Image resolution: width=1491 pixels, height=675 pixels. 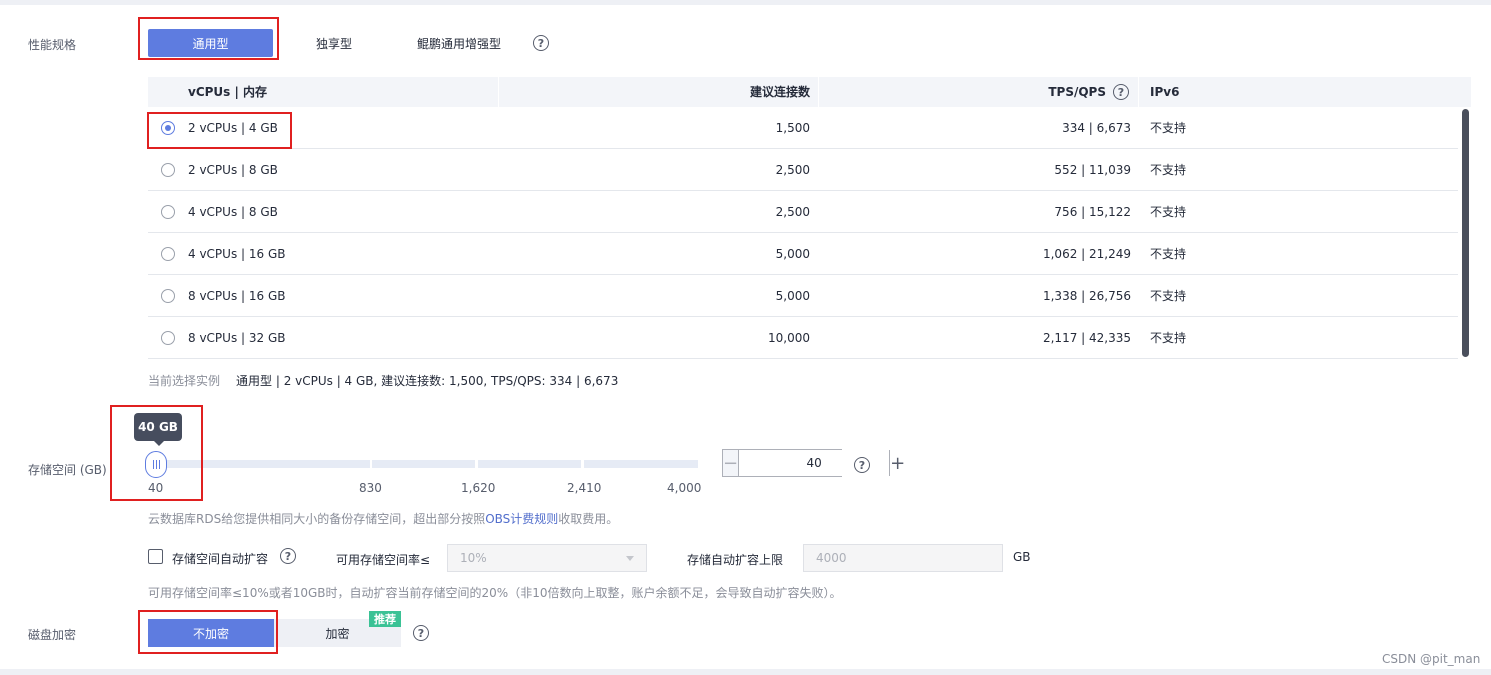 I want to click on cell-tps-qps: 334 | 6,673, so click(x=1096, y=128).